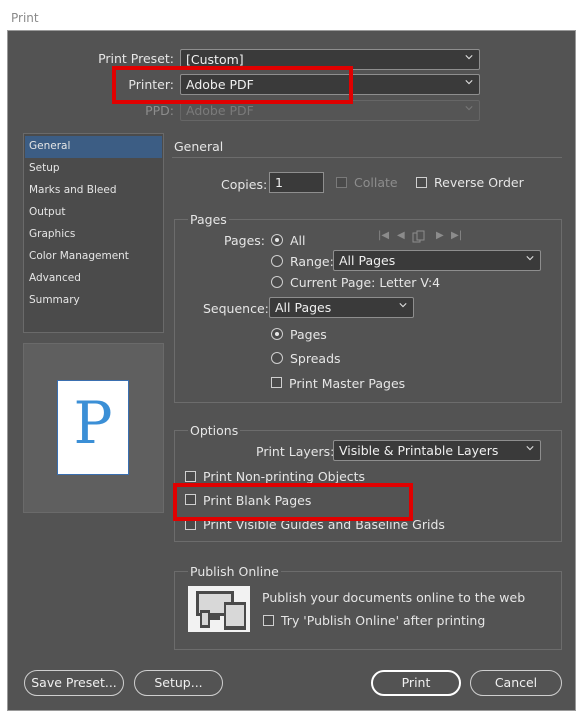  What do you see at coordinates (244, 184) in the screenshot?
I see `copies-label: Copies:` at bounding box center [244, 184].